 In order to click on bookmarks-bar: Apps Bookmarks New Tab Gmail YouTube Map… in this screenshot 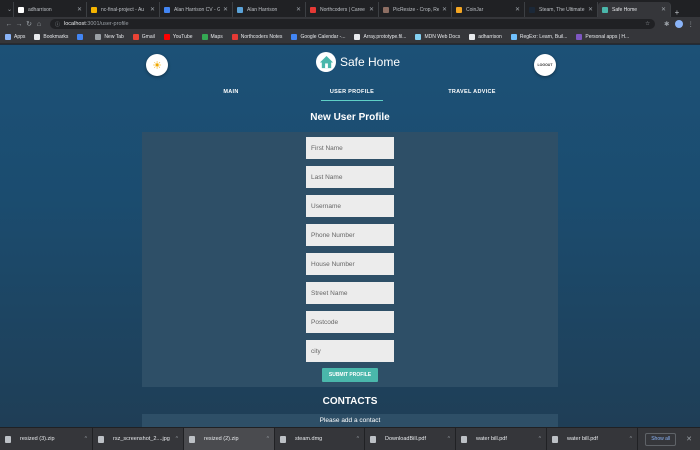, I will do `click(350, 37)`.